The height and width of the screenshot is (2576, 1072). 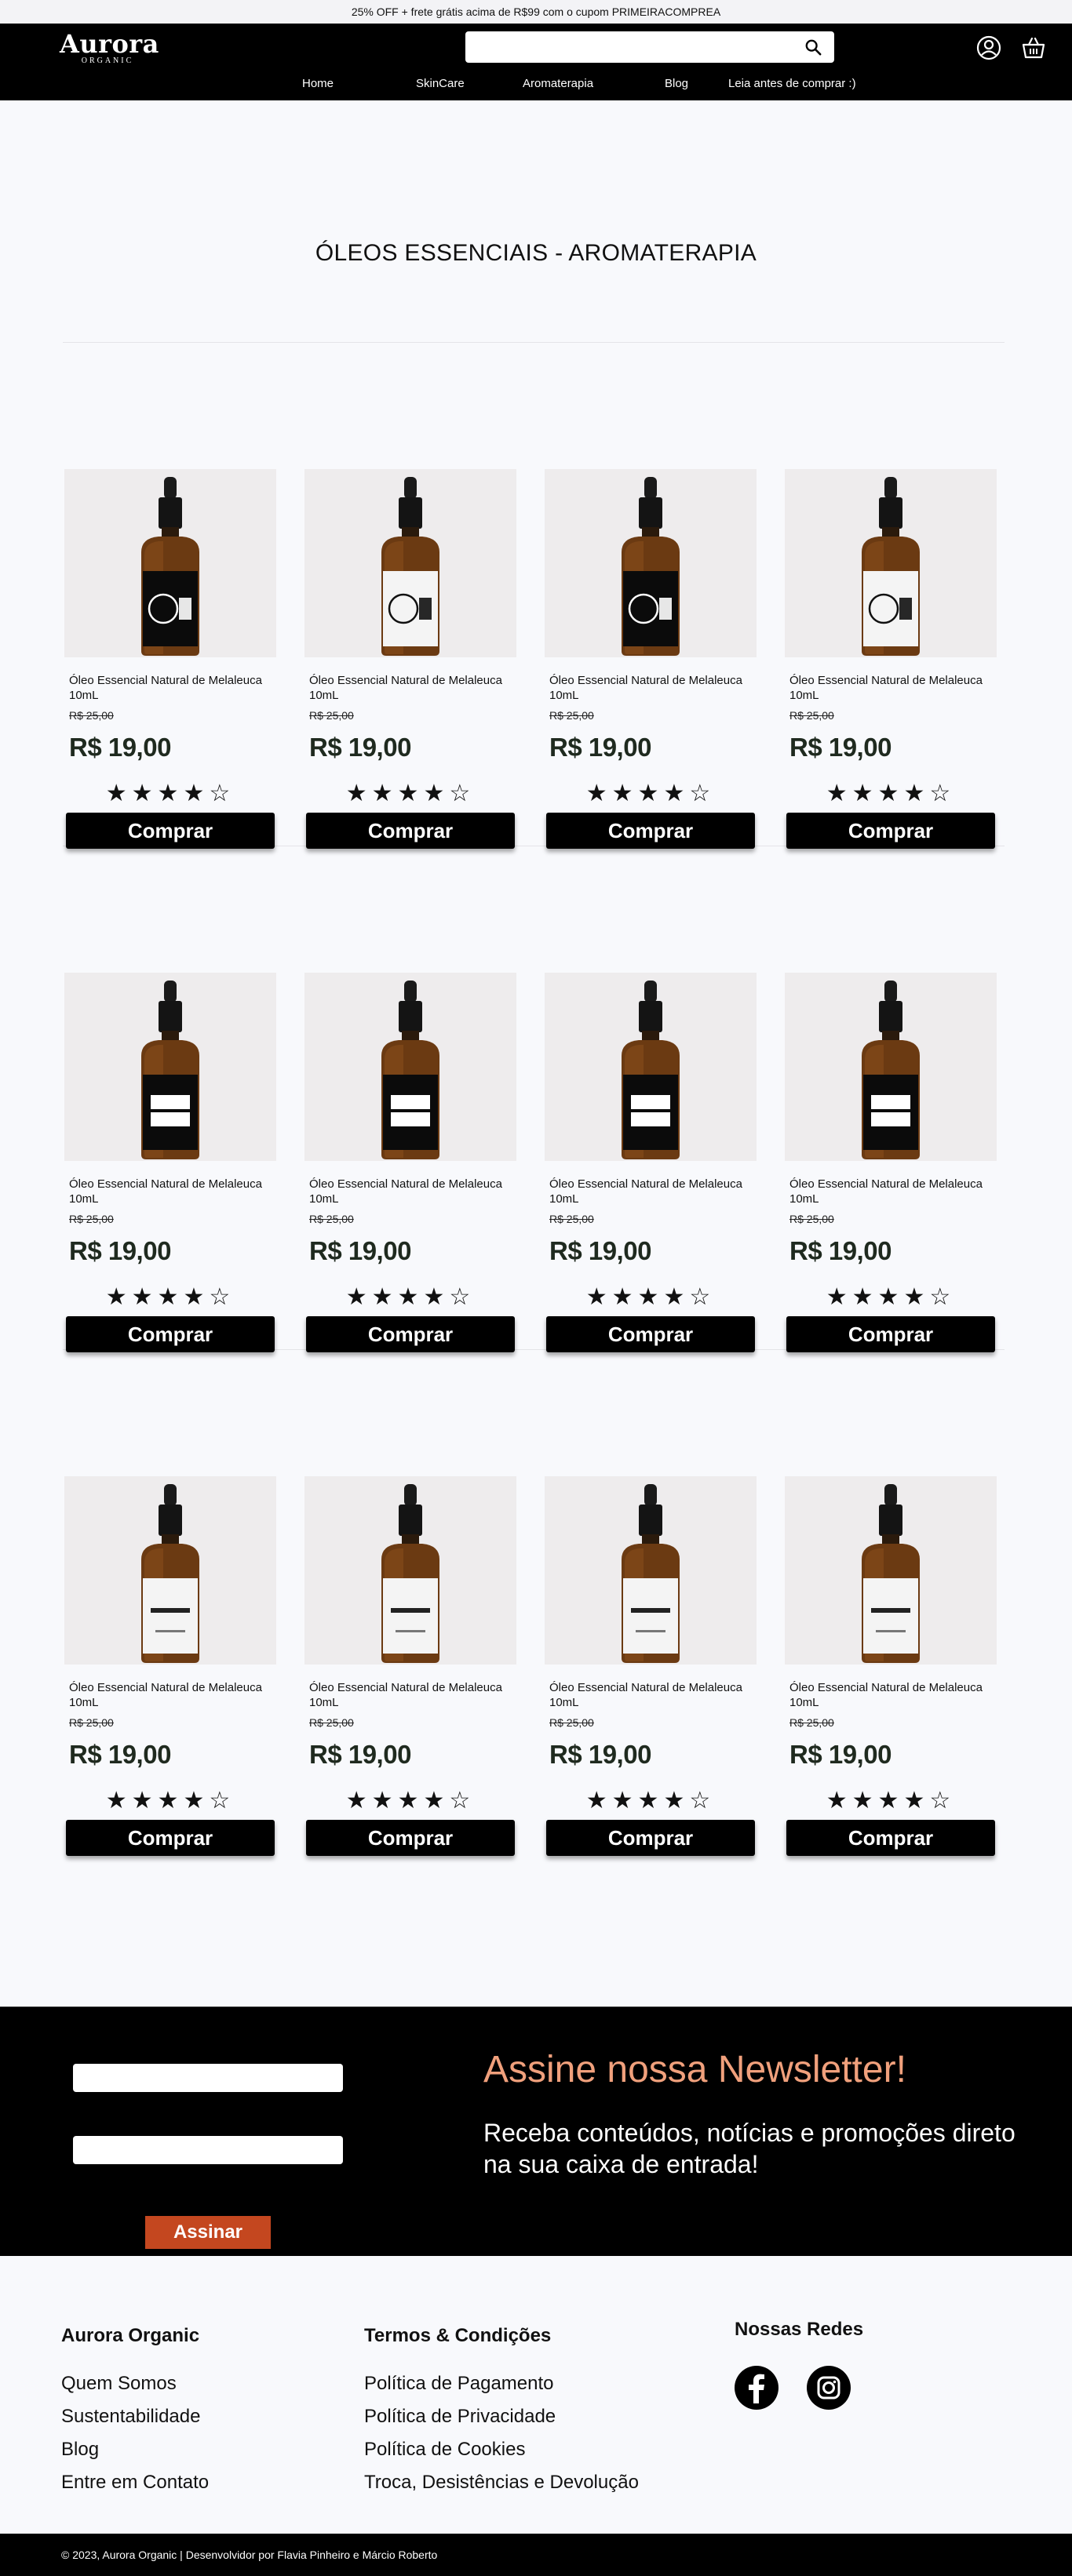 What do you see at coordinates (630, 47) in the screenshot?
I see `search-input` at bounding box center [630, 47].